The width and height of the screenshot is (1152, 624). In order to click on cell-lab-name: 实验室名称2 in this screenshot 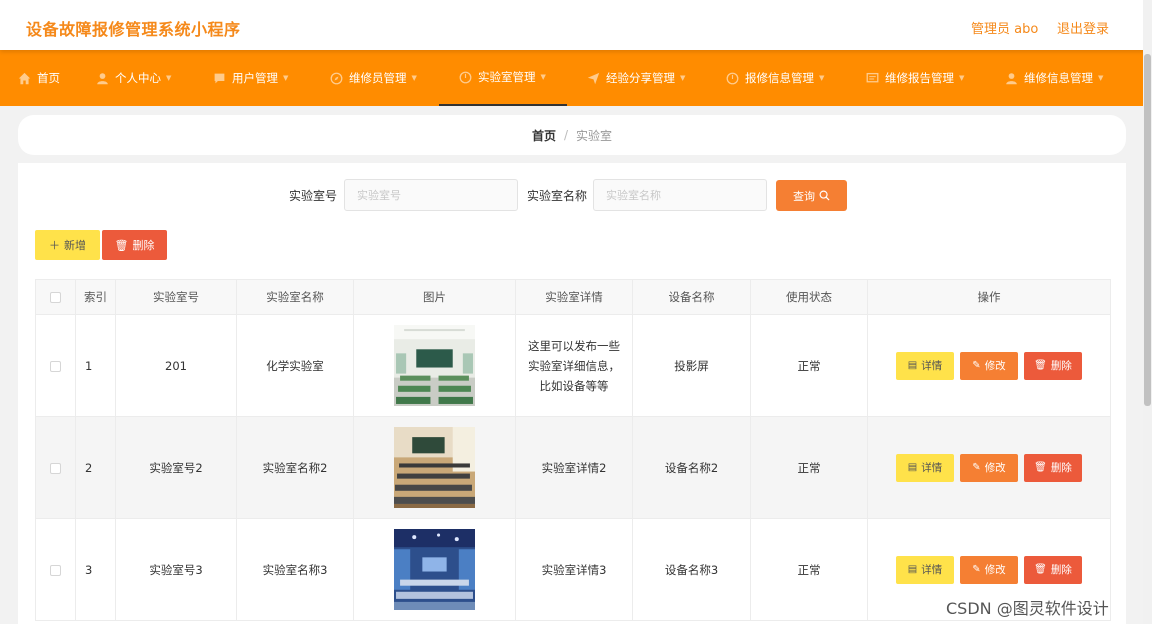, I will do `click(295, 467)`.